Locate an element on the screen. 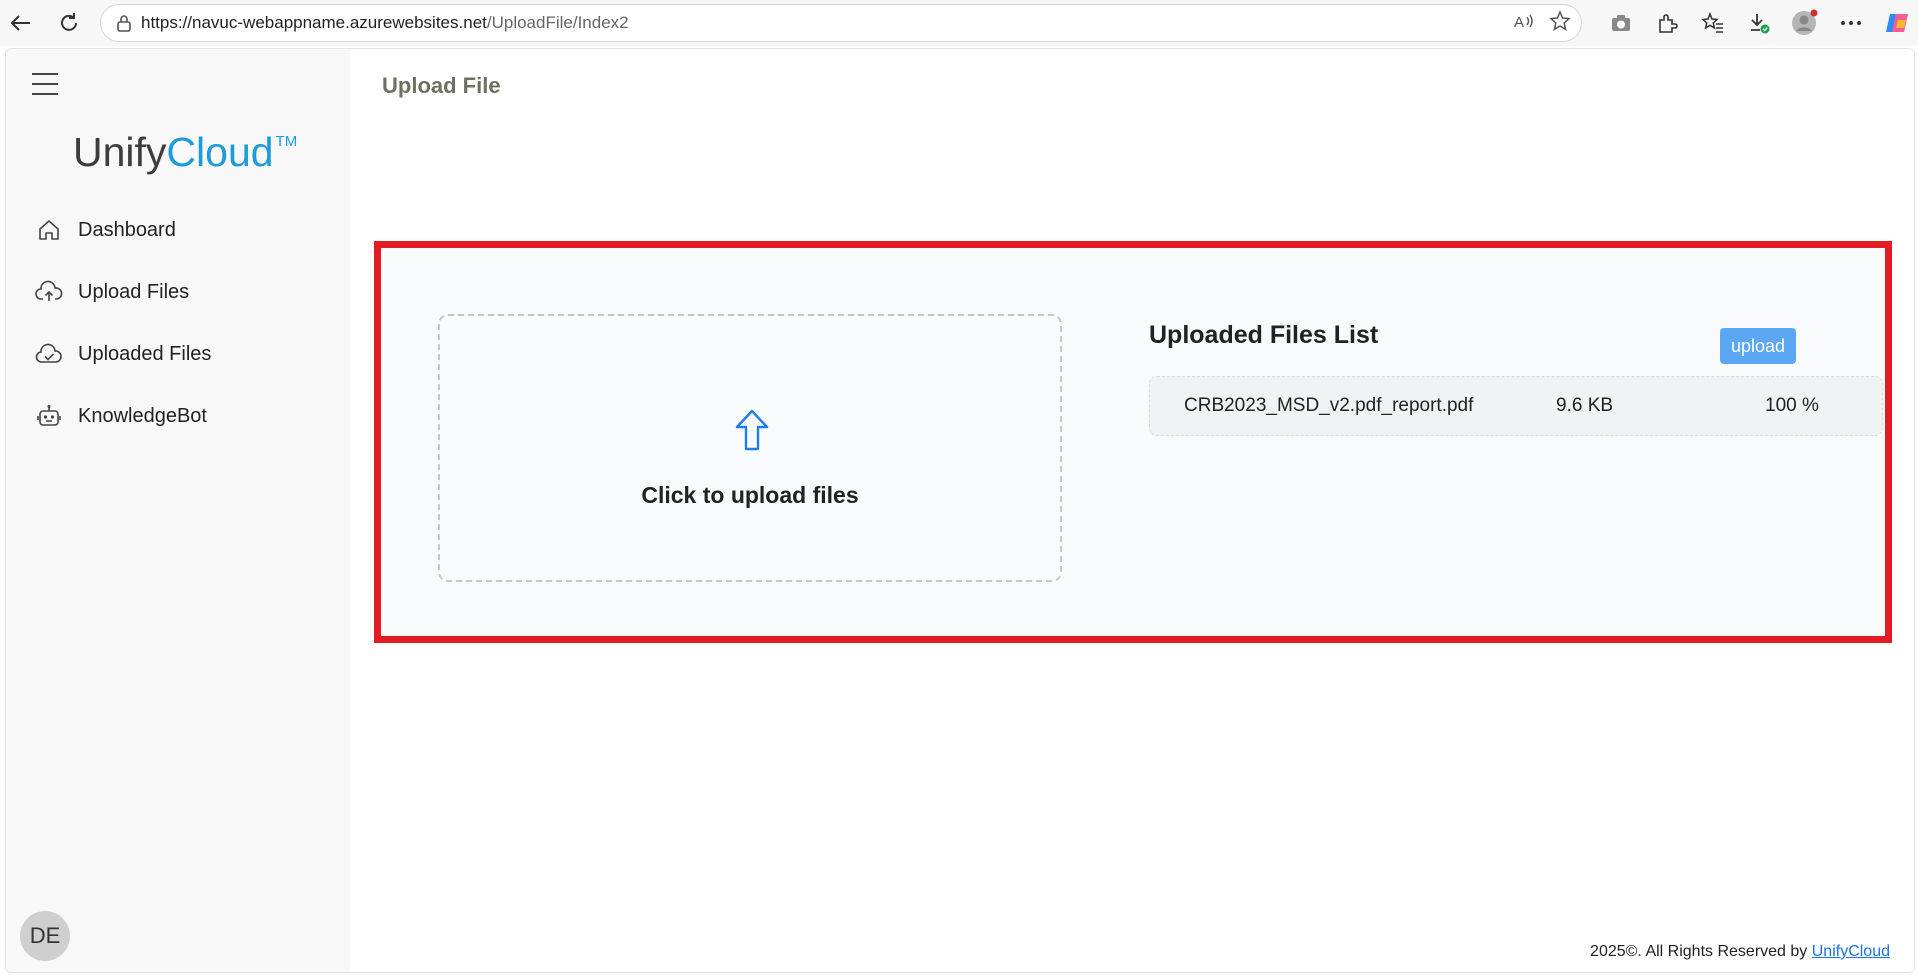 This screenshot has height=975, width=1918. screenshot-icon is located at coordinates (1621, 23).